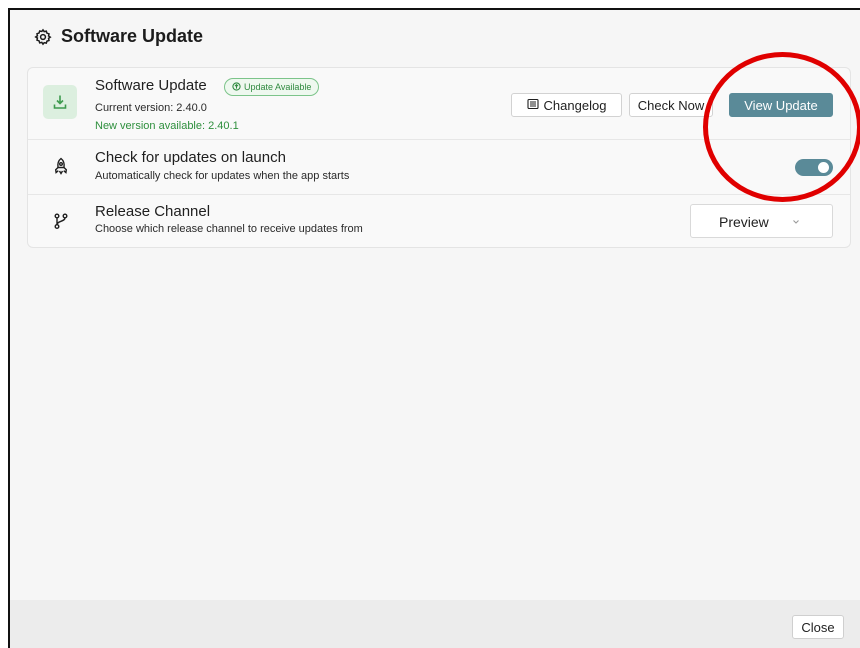 The width and height of the screenshot is (860, 648). What do you see at coordinates (151, 108) in the screenshot?
I see `current-version: Current version: 2.40.0` at bounding box center [151, 108].